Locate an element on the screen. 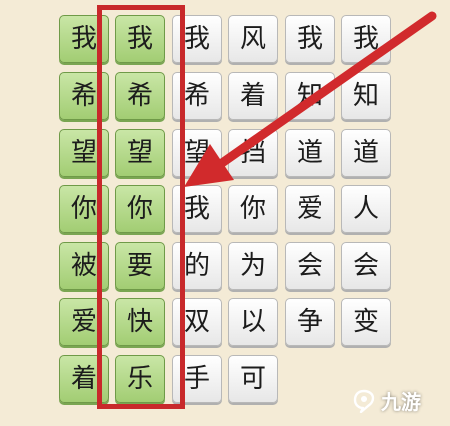 This screenshot has width=450, height=426. char-tile-r6-c1: 爱 is located at coordinates (84, 322).